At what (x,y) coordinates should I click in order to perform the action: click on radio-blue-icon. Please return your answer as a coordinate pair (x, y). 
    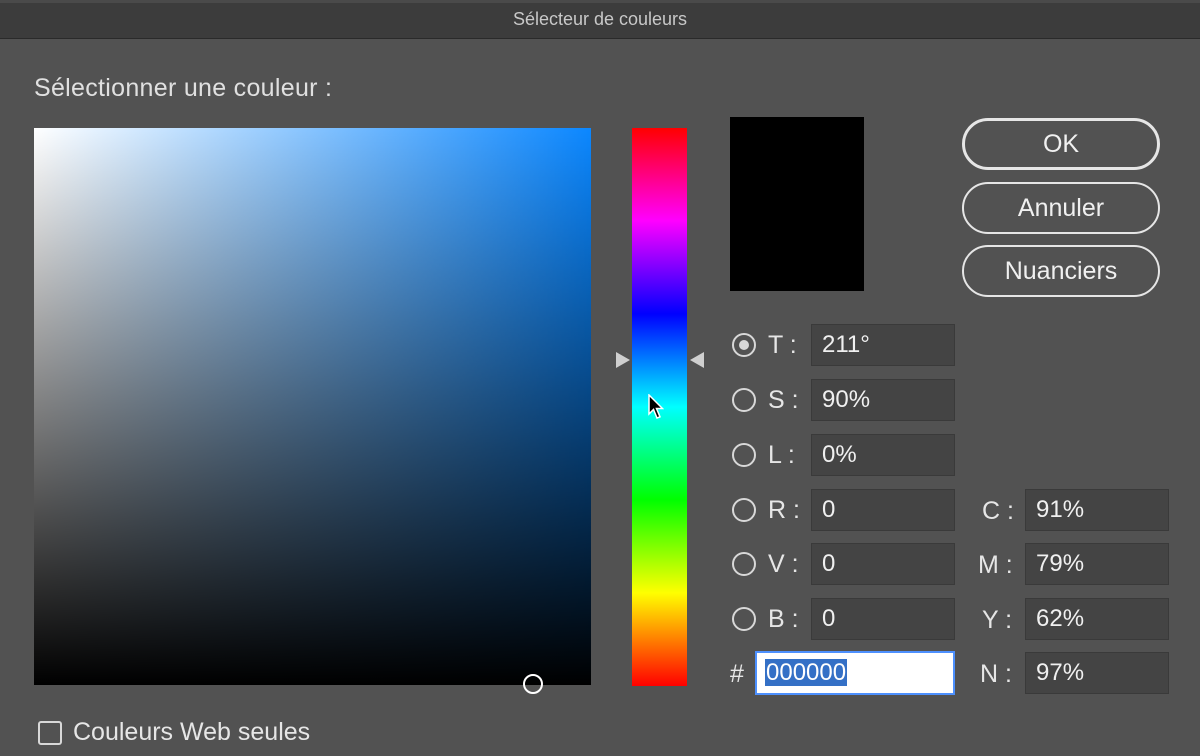
    Looking at the image, I should click on (744, 619).